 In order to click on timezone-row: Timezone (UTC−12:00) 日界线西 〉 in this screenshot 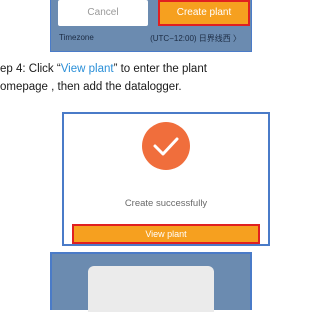, I will do `click(153, 39)`.